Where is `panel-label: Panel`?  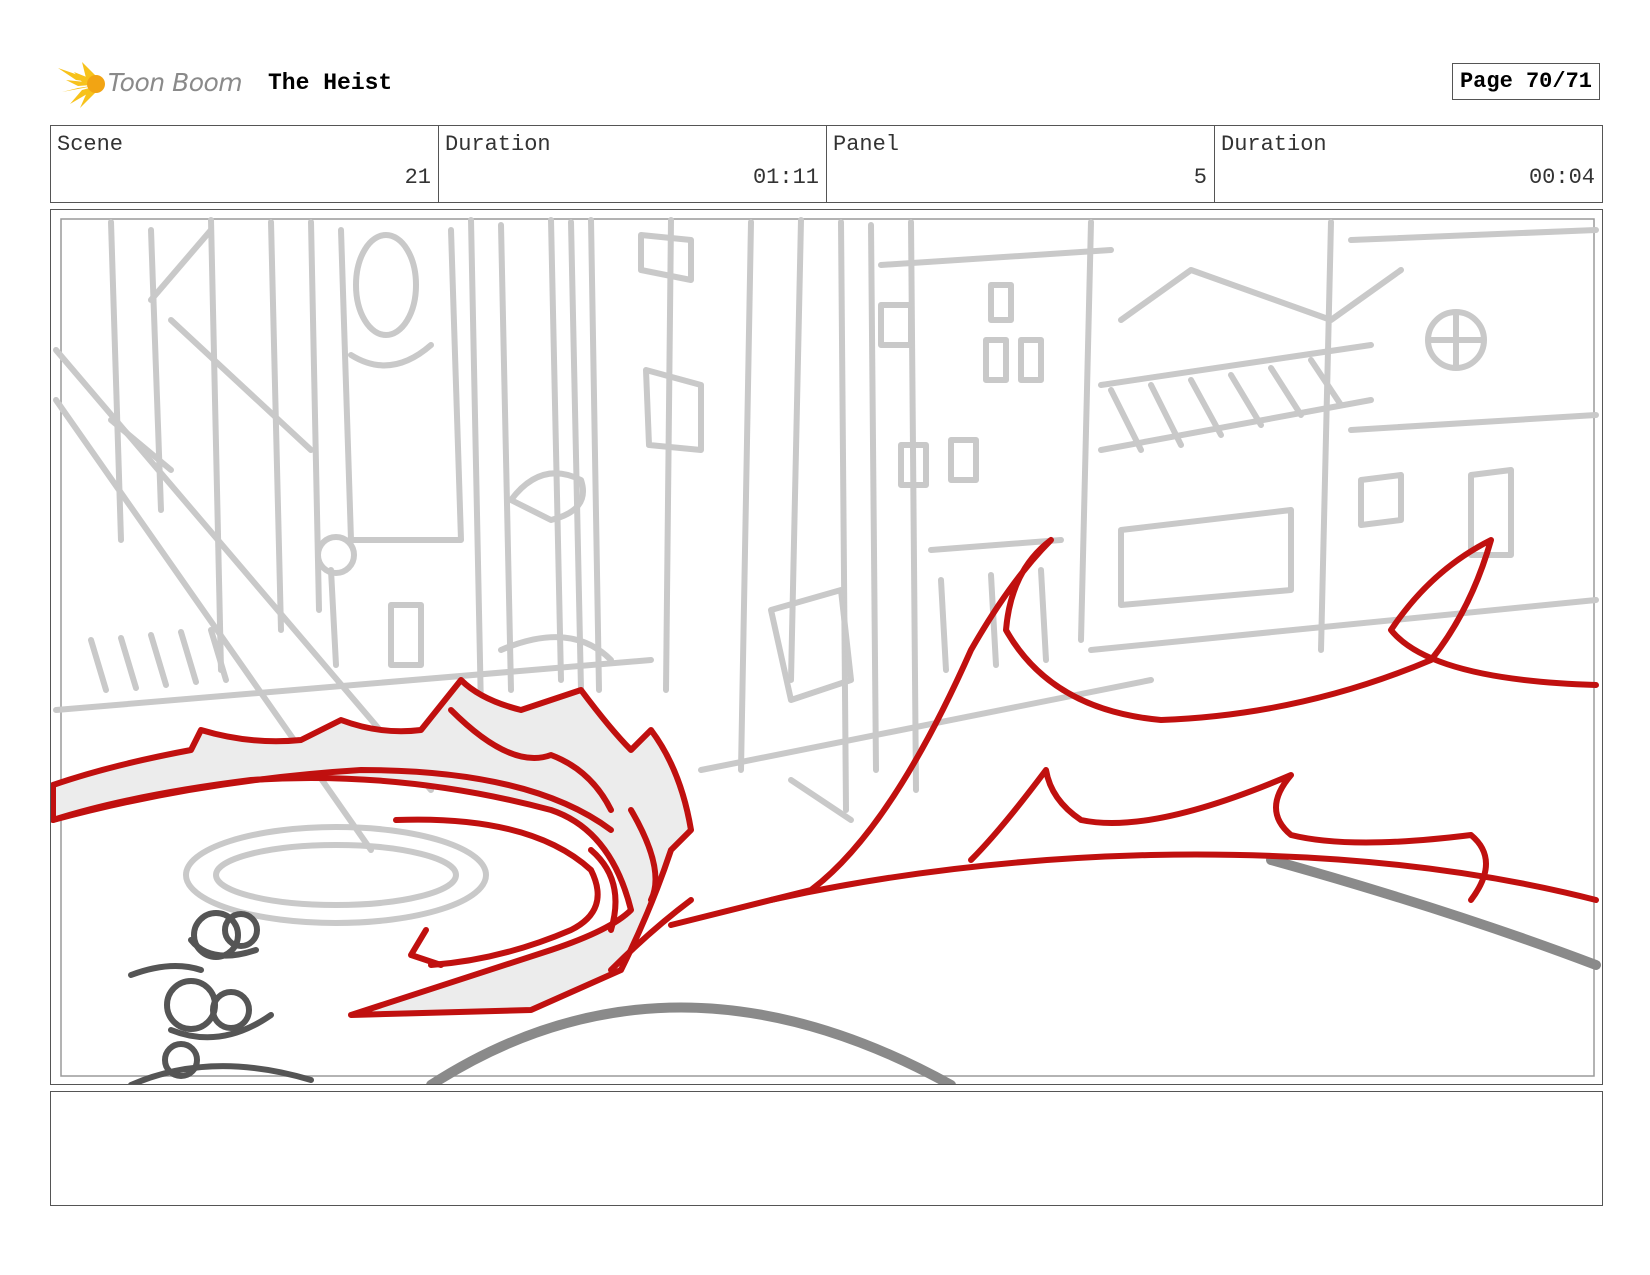 panel-label: Panel is located at coordinates (866, 144).